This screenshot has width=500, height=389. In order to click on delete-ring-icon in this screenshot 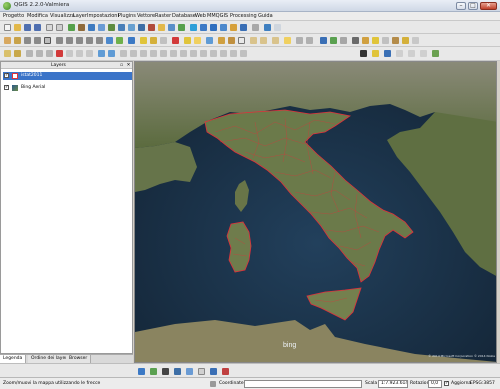, I will do `click(163, 53)`.